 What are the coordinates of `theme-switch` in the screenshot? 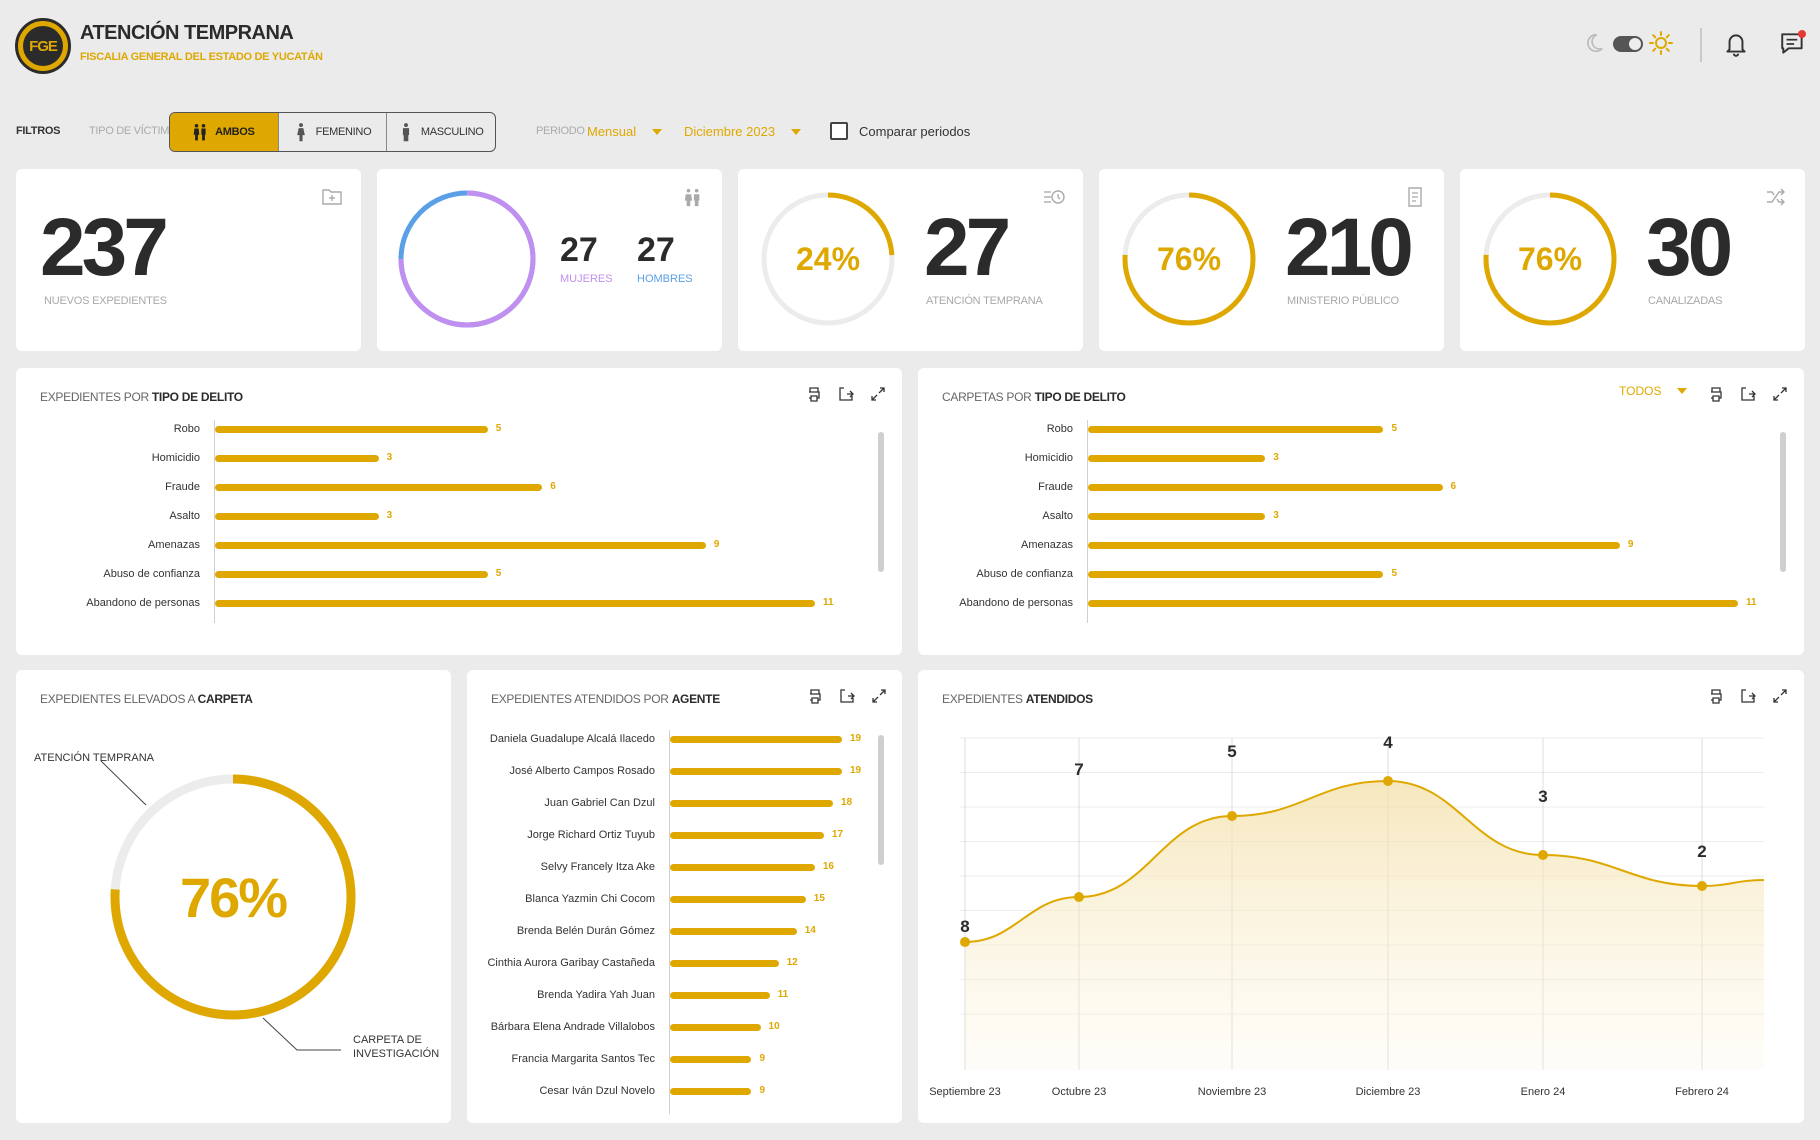 It's located at (1628, 44).